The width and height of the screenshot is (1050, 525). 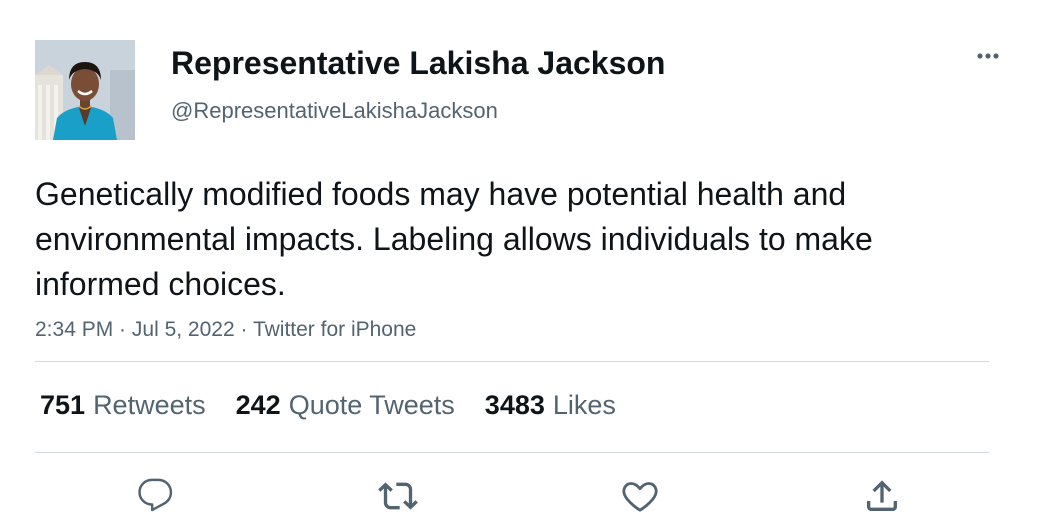 What do you see at coordinates (334, 111) in the screenshot?
I see `author-handle: @RepresentativeLakishaJackson` at bounding box center [334, 111].